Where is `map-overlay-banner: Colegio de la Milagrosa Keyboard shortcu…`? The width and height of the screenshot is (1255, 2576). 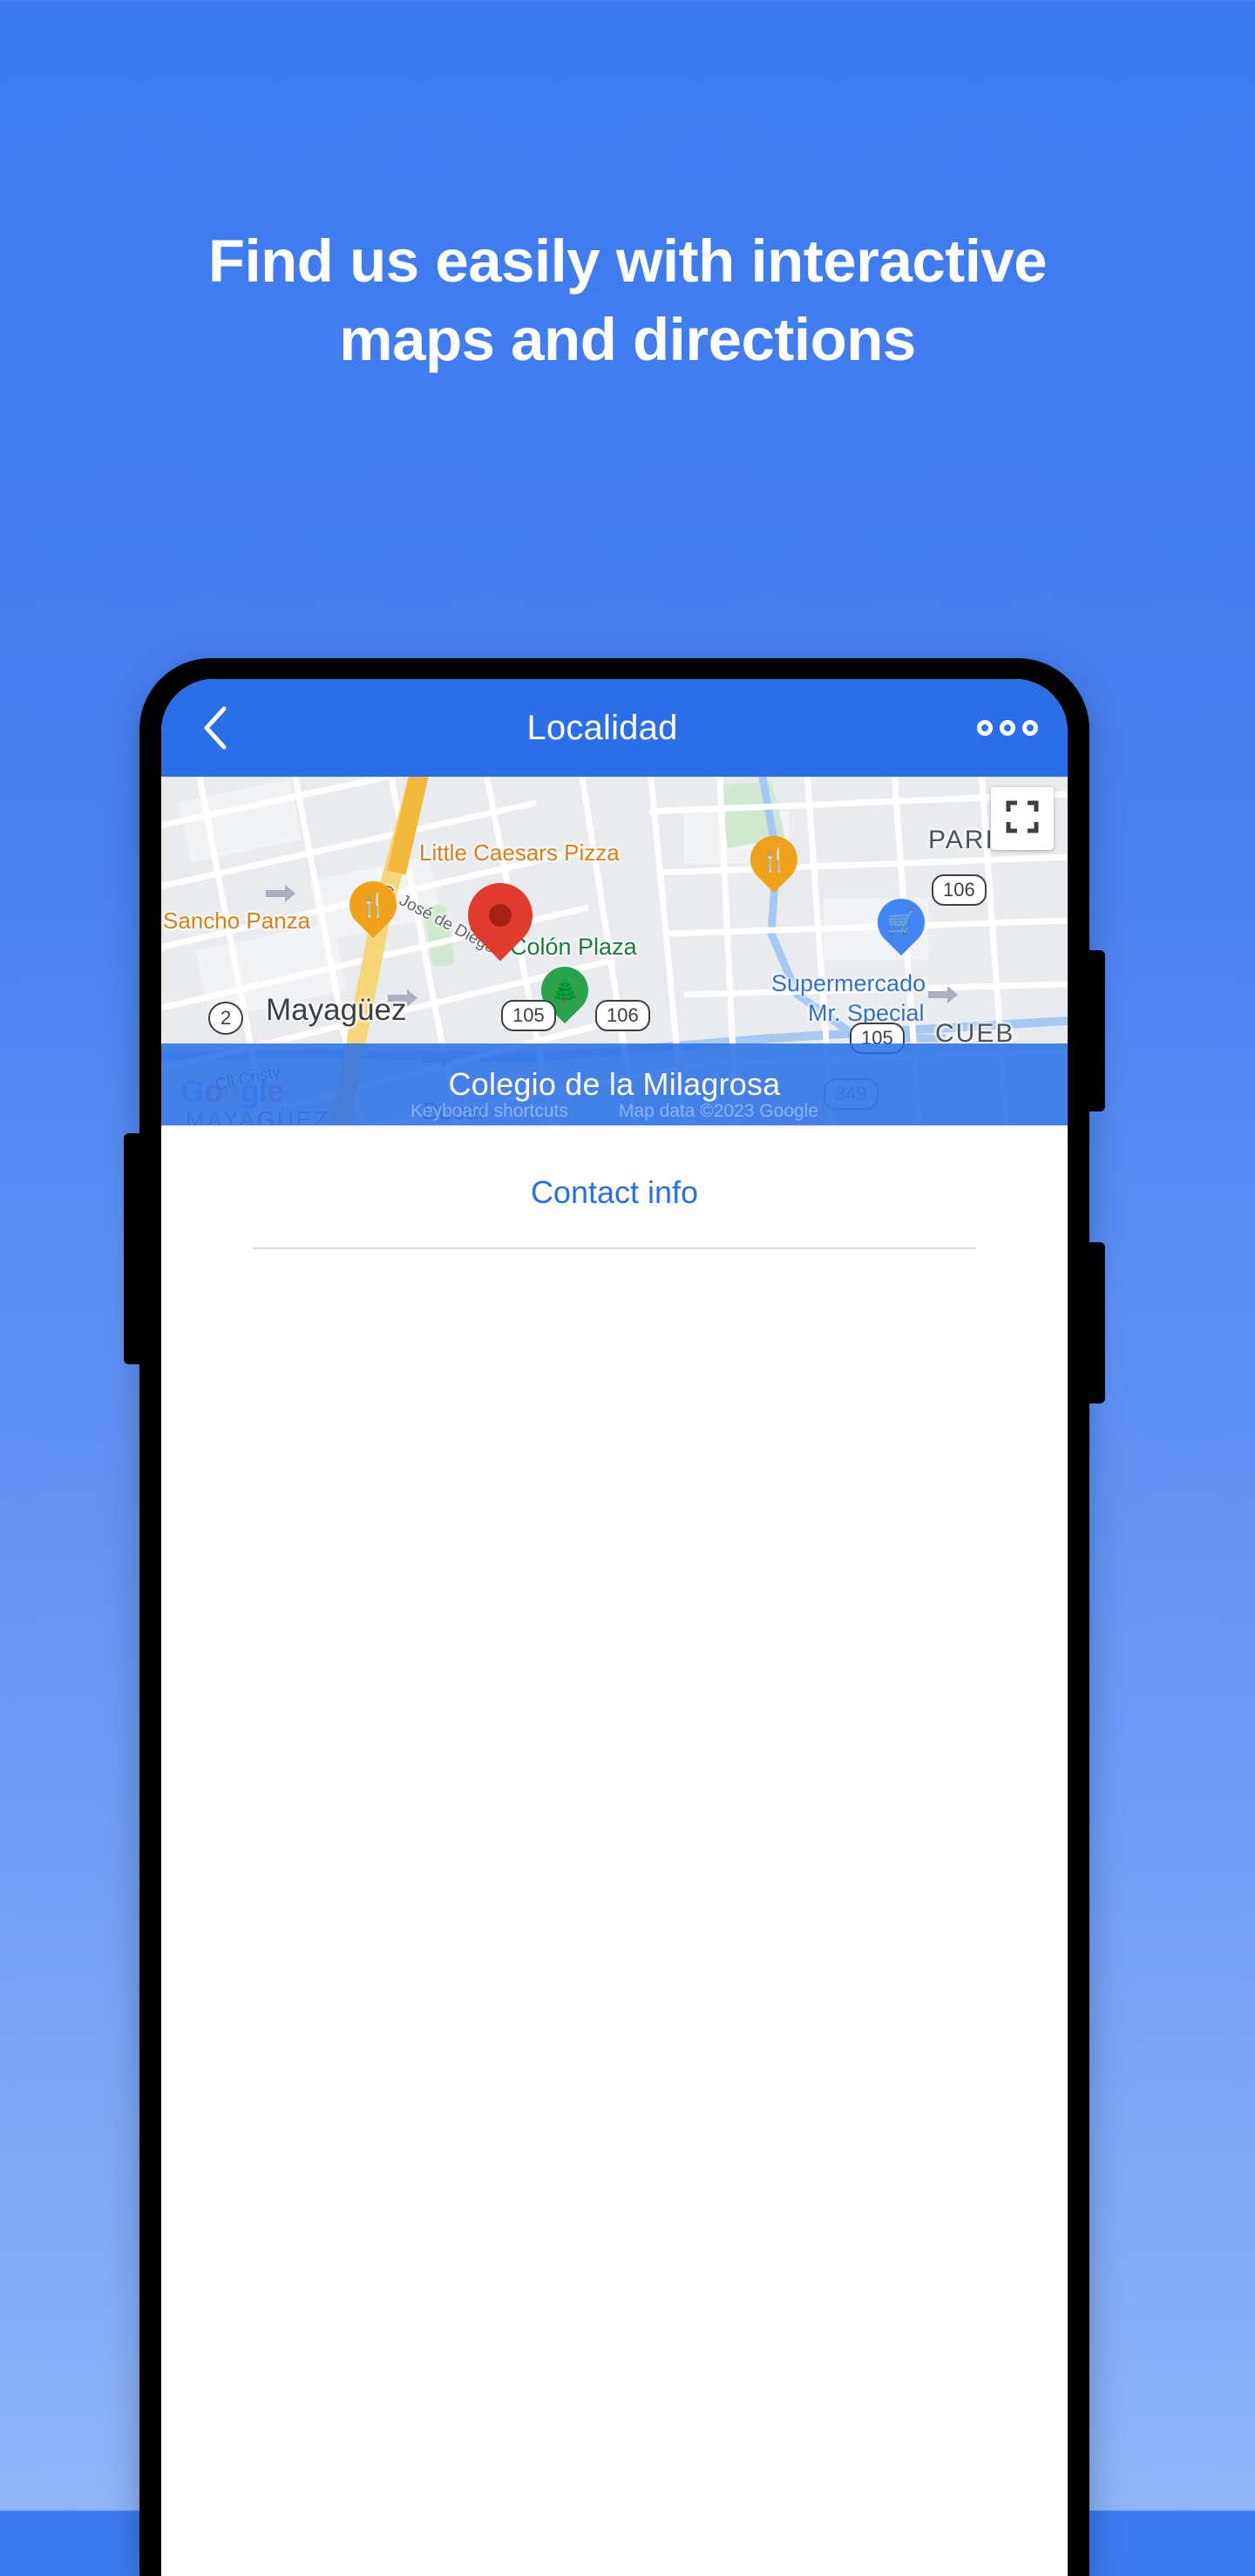
map-overlay-banner: Colegio de la Milagrosa Keyboard shortcu… is located at coordinates (614, 1084).